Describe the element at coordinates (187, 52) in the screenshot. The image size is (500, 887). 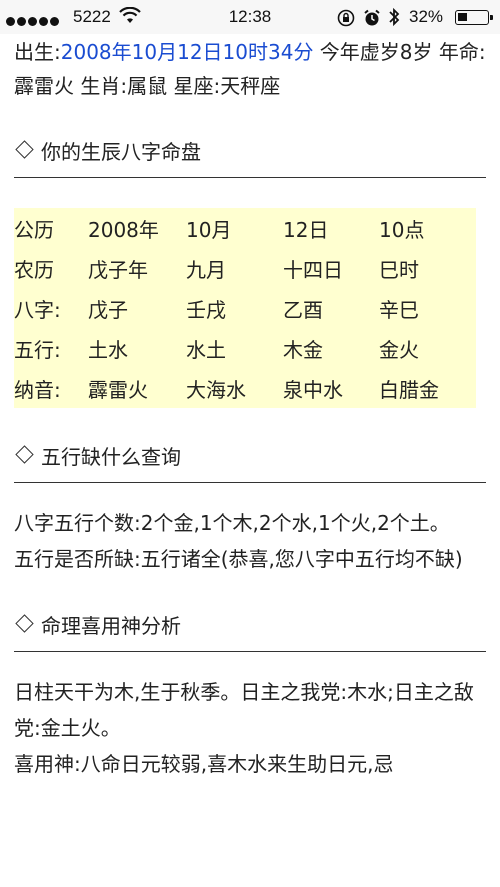
I see `birth-datetime-link: 2008年10月12日10时34分` at that location.